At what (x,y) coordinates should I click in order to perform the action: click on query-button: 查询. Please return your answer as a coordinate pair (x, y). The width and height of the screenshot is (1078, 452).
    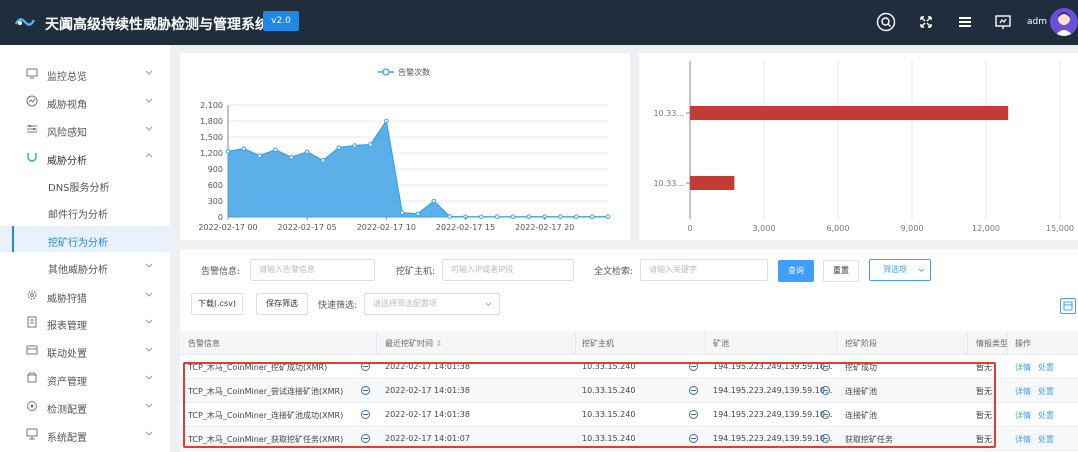
    Looking at the image, I should click on (796, 271).